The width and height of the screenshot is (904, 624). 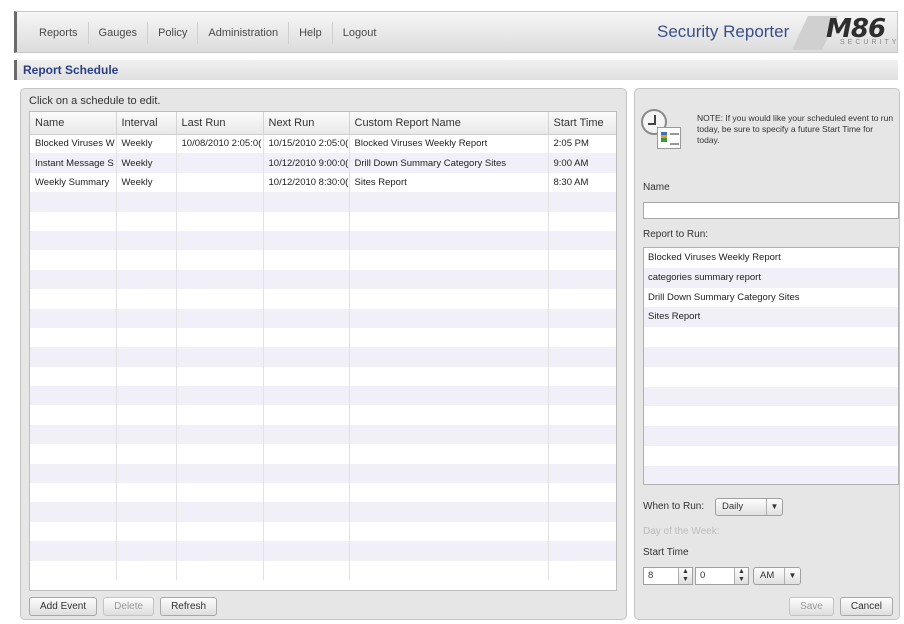 What do you see at coordinates (59, 33) in the screenshot?
I see `nav-reports: Reports` at bounding box center [59, 33].